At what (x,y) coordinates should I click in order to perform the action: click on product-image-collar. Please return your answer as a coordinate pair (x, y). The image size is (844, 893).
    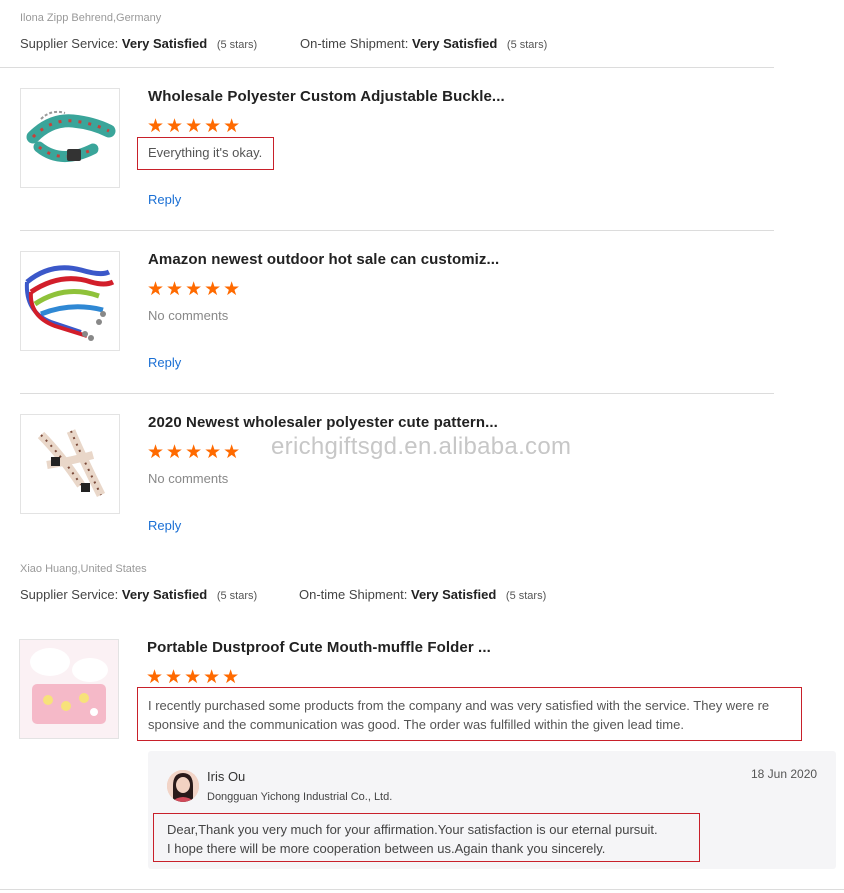
    Looking at the image, I should click on (70, 138).